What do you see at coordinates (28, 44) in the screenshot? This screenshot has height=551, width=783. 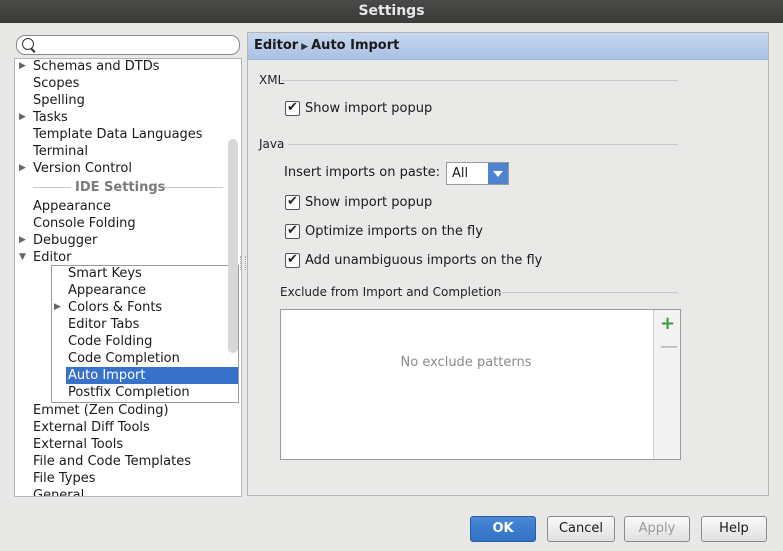 I see `search-icon` at bounding box center [28, 44].